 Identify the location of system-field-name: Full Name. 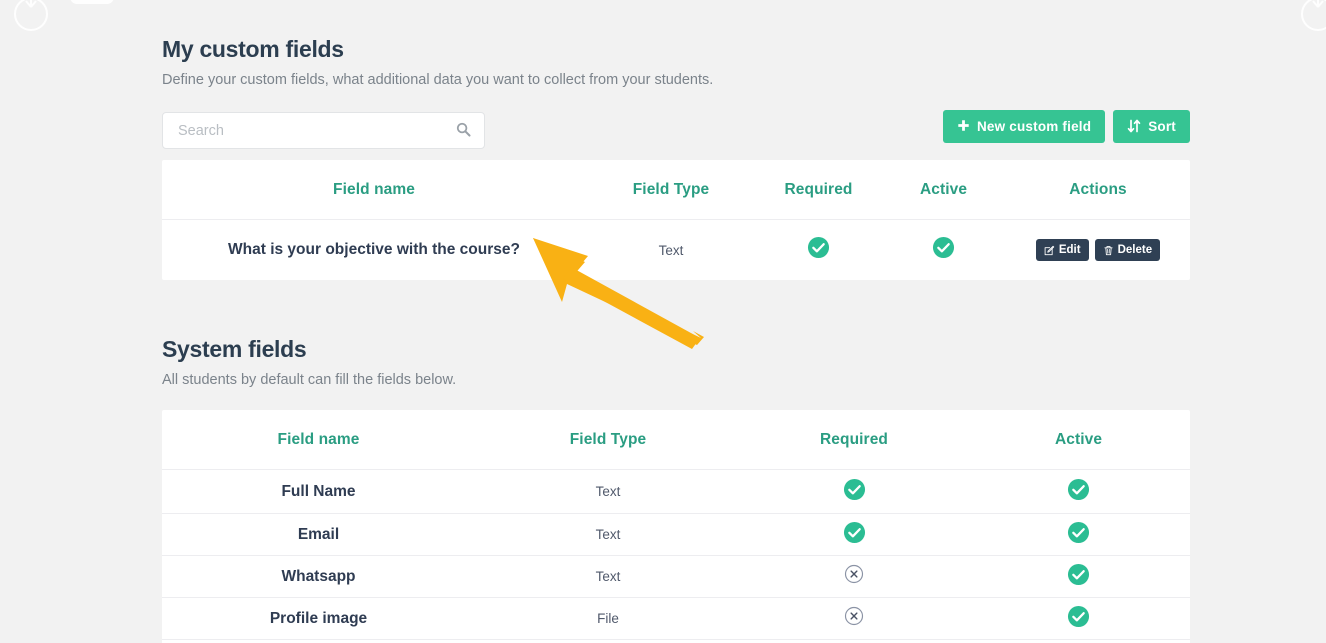
(318, 491).